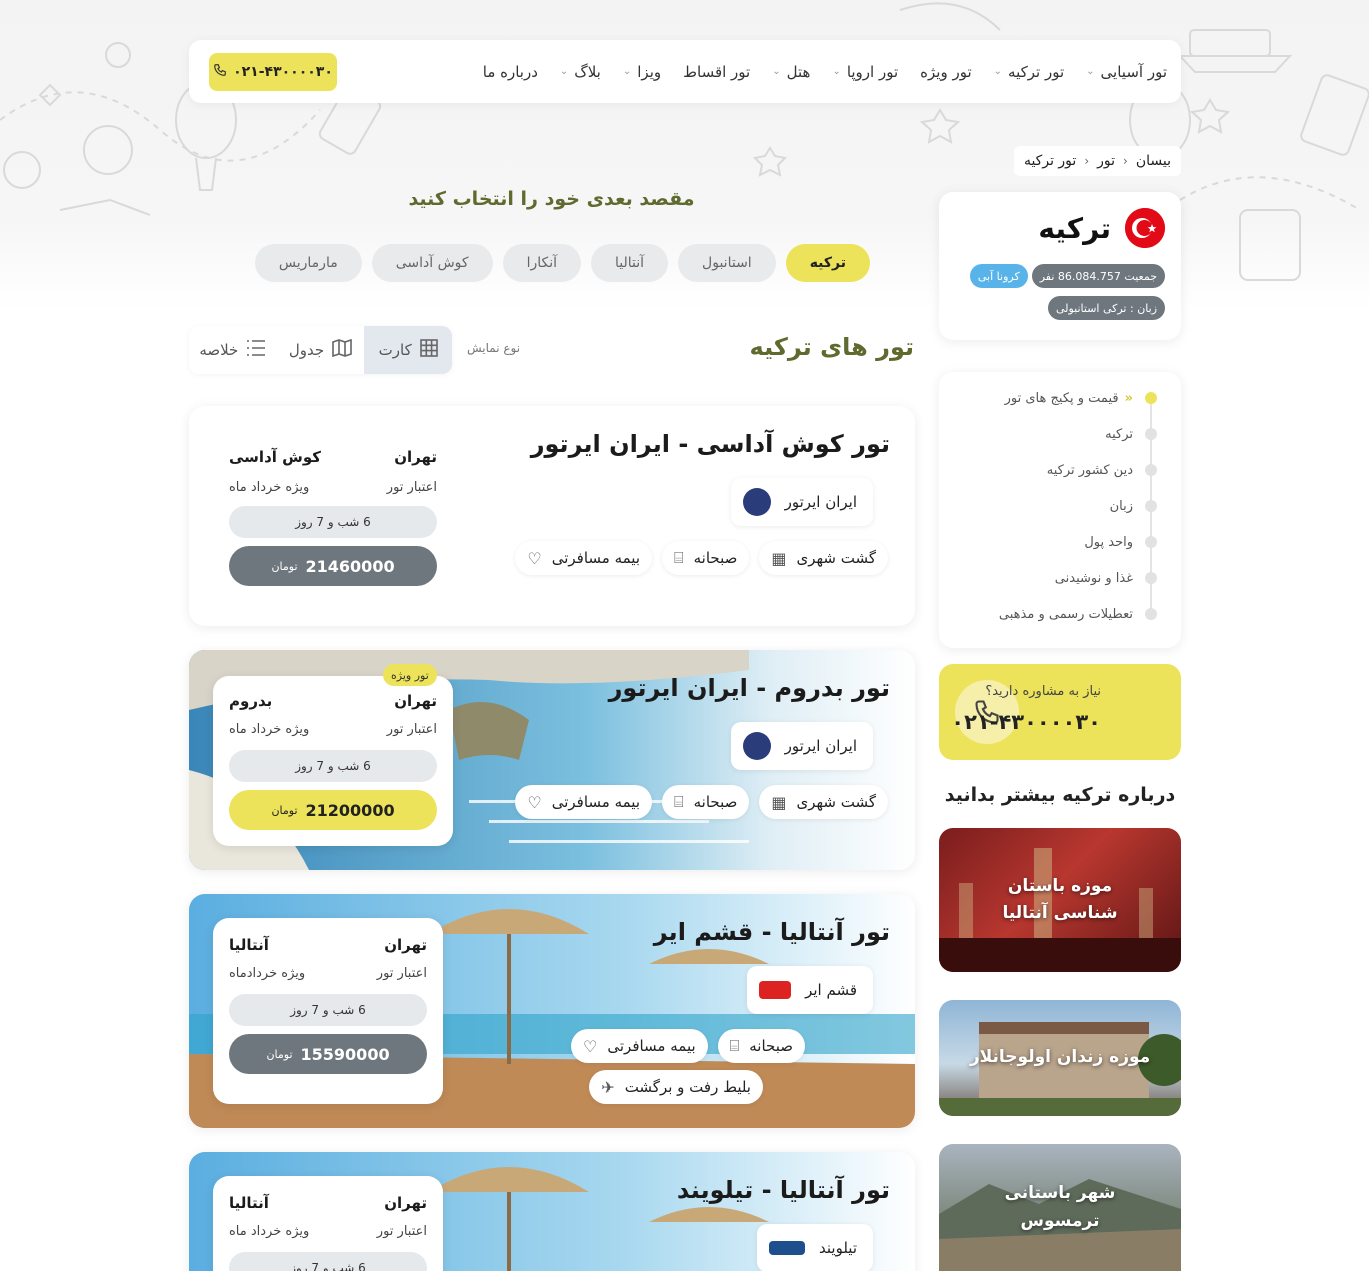 The image size is (1369, 1271). Describe the element at coordinates (249, 1203) in the screenshot. I see `destination-city: آنتالیا` at that location.